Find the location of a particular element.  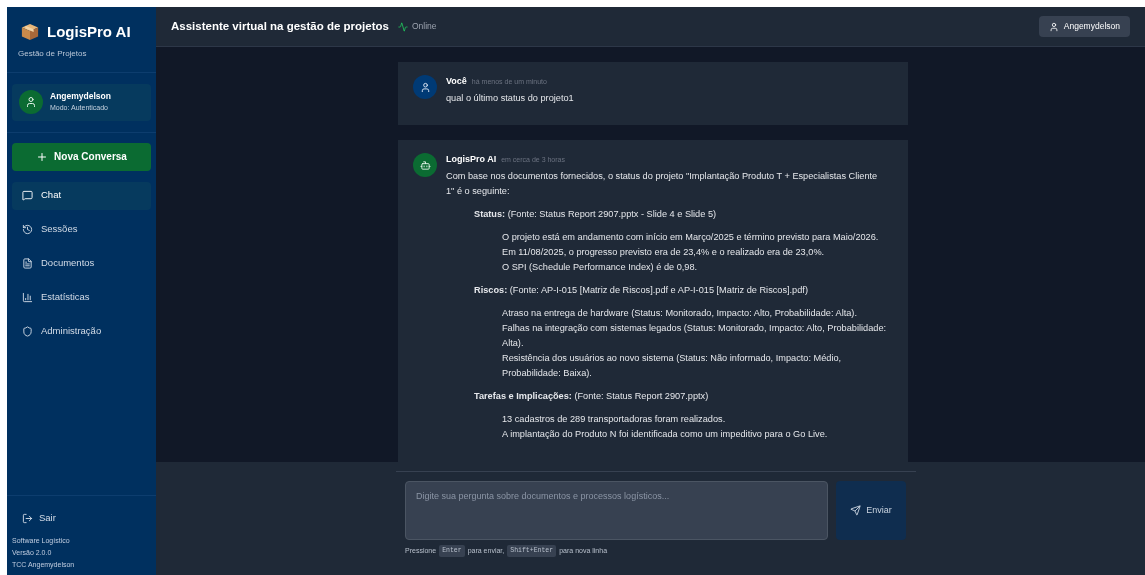

sidebar-item: Documentos is located at coordinates (81, 263).